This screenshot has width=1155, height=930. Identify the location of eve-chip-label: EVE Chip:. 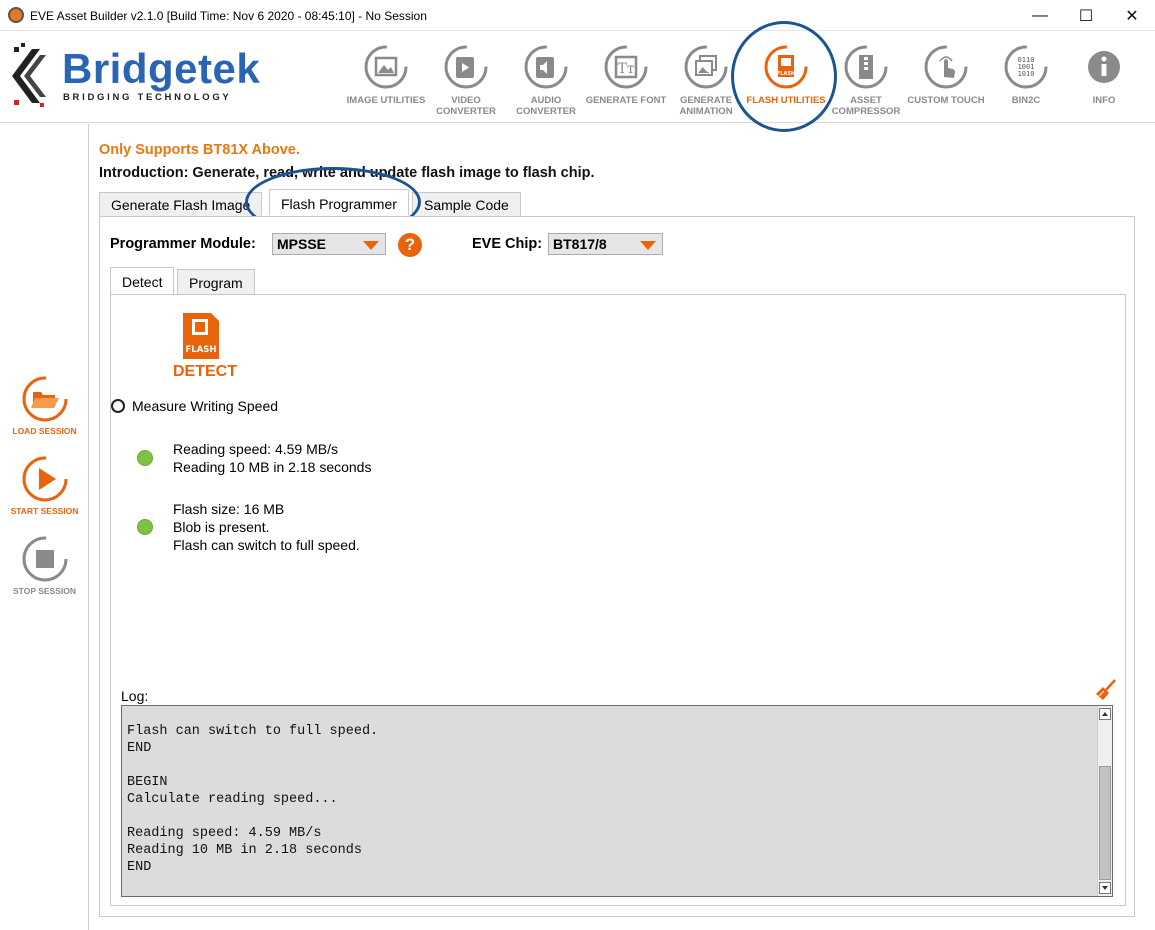
(507, 244).